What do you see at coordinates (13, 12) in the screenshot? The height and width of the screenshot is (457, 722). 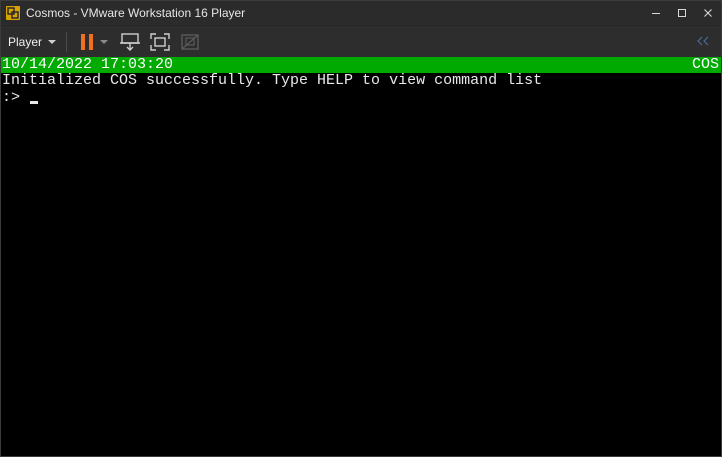 I see `vmware-icon` at bounding box center [13, 12].